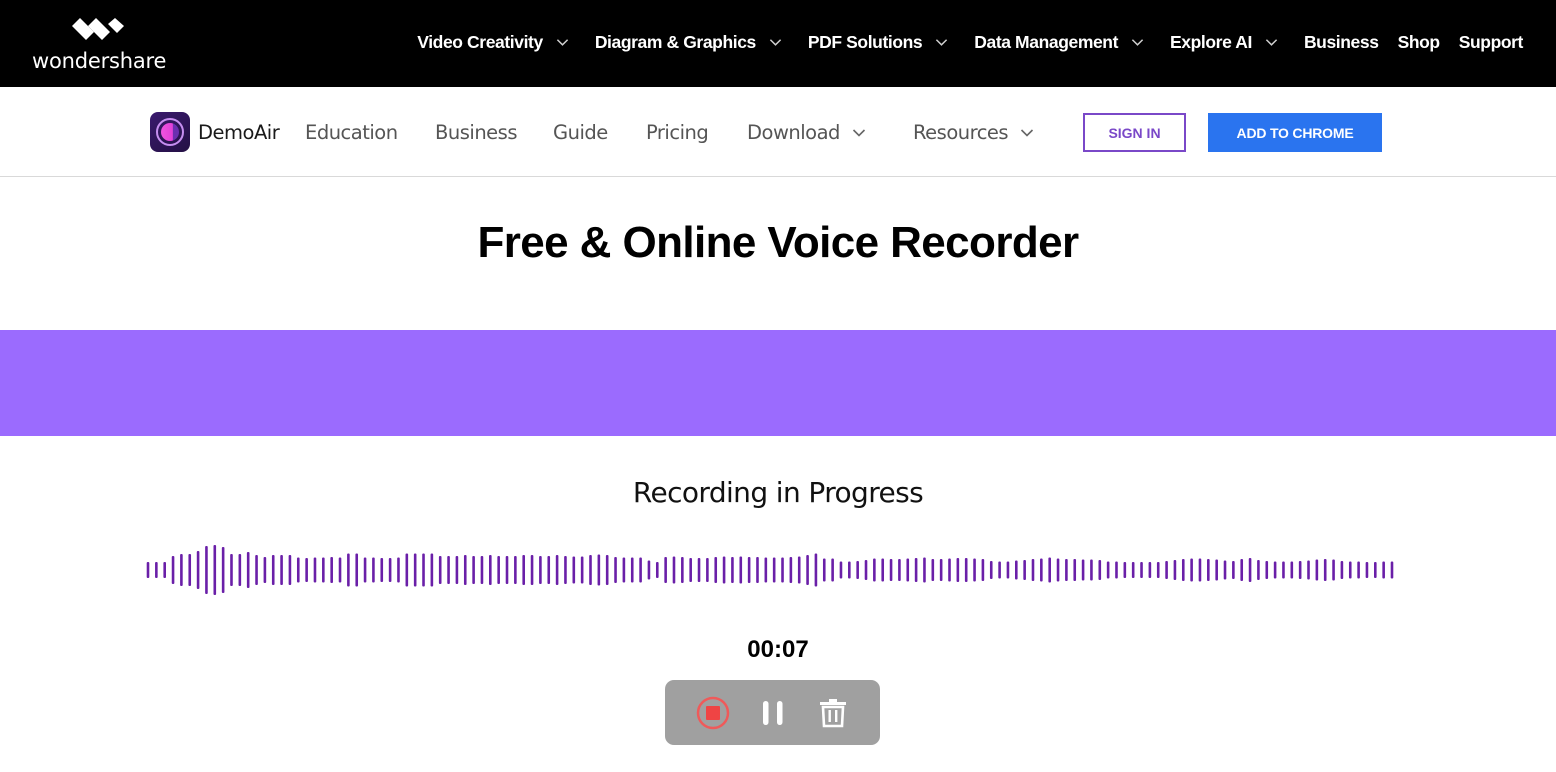 The image size is (1556, 772). I want to click on product-nav-item: Pricing, so click(677, 132).